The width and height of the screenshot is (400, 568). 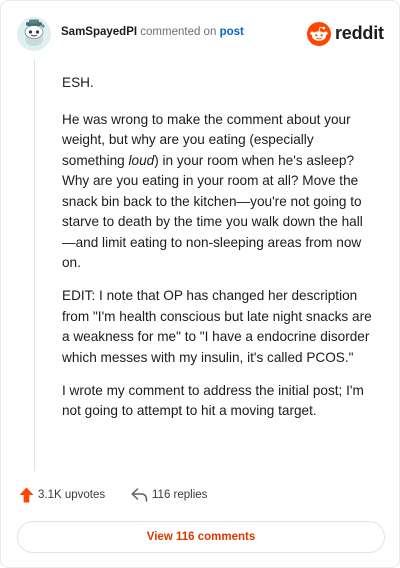 I want to click on thread-line, so click(x=34, y=265).